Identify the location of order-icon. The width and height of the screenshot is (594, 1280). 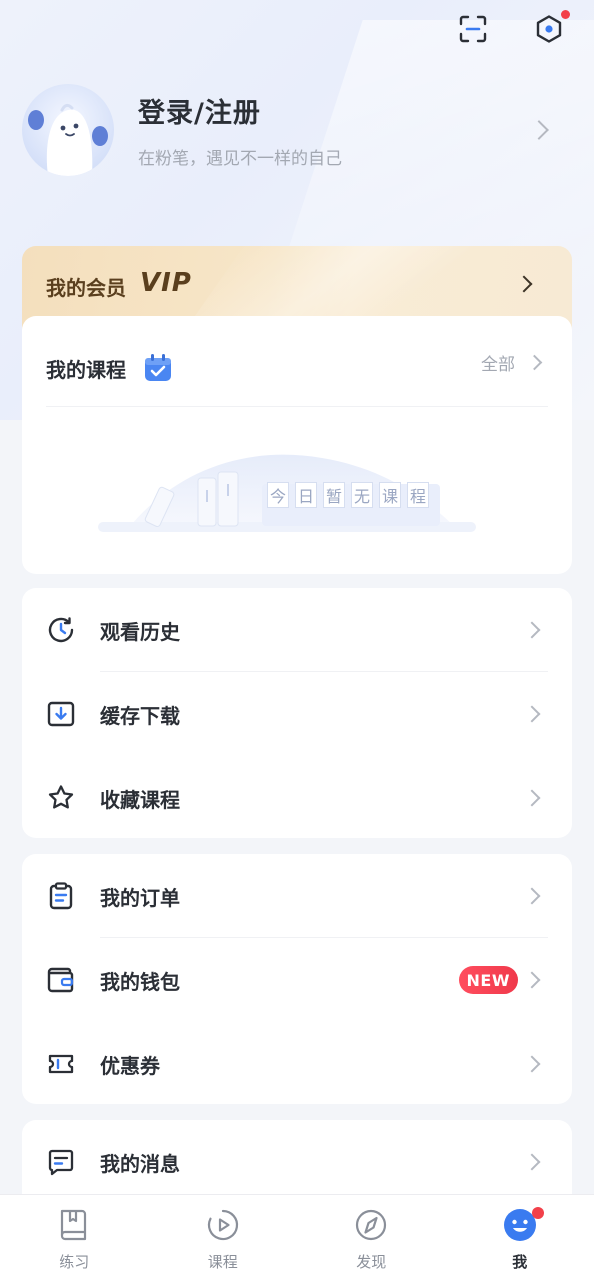
(61, 896).